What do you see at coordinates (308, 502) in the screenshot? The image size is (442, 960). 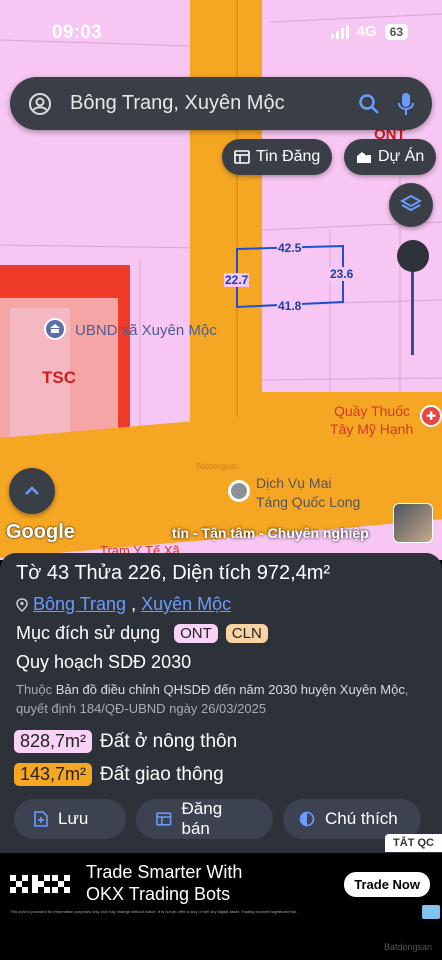 I see `service-label-2: Táng Quốc Long` at bounding box center [308, 502].